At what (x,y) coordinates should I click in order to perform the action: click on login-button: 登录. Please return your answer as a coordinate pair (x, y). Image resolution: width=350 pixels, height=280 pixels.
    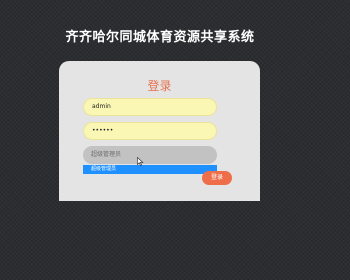
    Looking at the image, I should click on (217, 178).